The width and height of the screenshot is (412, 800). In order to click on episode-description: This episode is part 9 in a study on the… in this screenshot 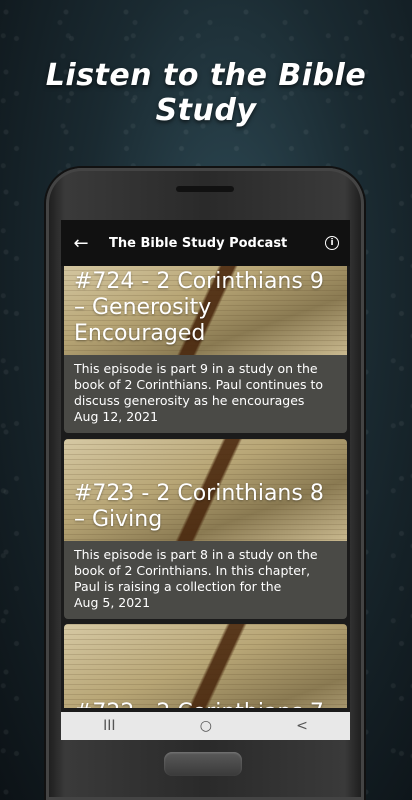, I will do `click(199, 384)`.